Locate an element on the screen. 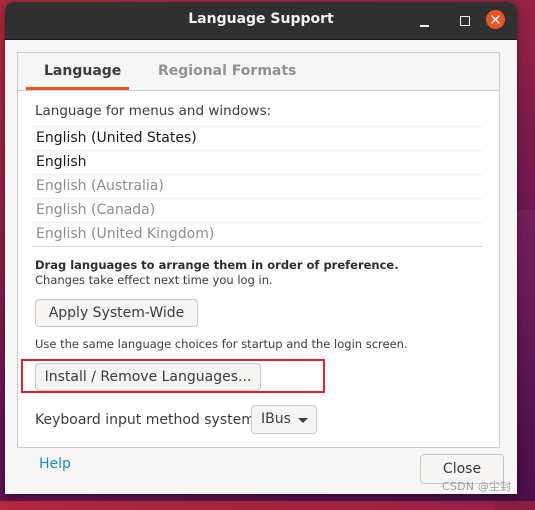 The width and height of the screenshot is (535, 510). list-item: English is located at coordinates (257, 162).